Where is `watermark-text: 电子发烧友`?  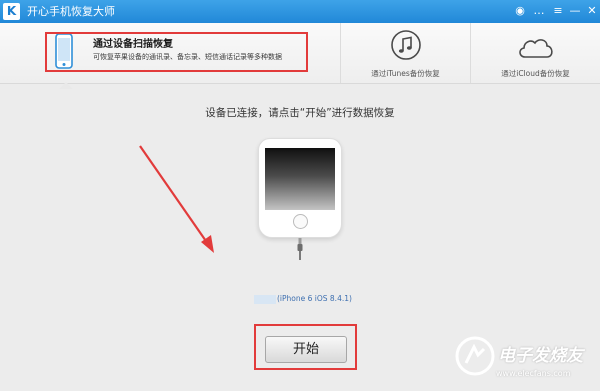
watermark-text: 电子发烧友 is located at coordinates (540, 356).